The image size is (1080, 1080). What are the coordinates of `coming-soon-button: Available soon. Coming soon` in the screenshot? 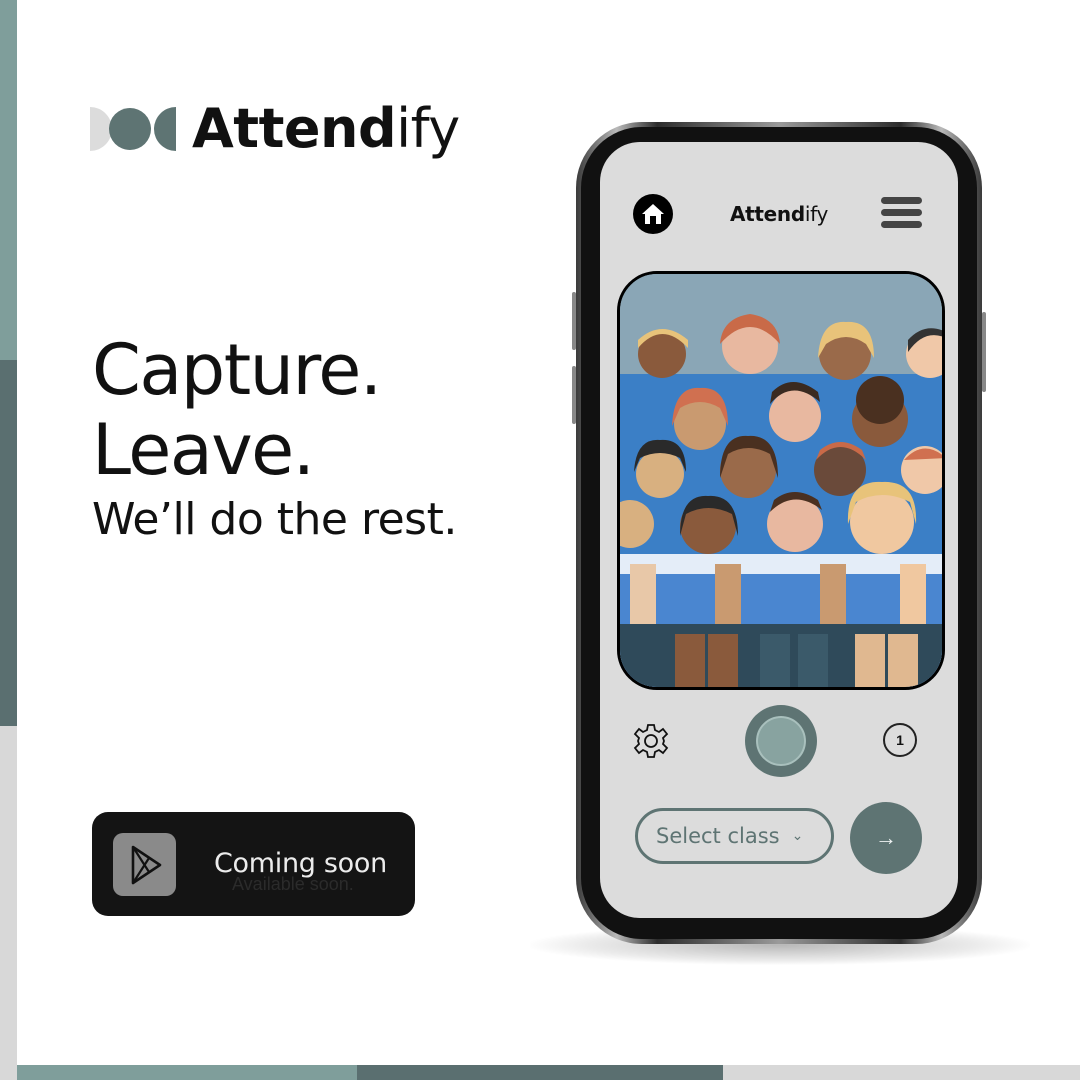 It's located at (253, 864).